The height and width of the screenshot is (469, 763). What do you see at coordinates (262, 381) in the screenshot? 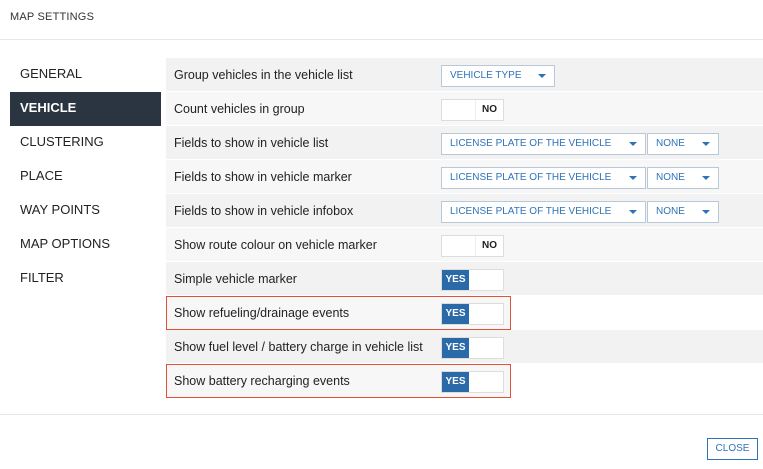
I see `setting-label: Show battery recharging events` at bounding box center [262, 381].